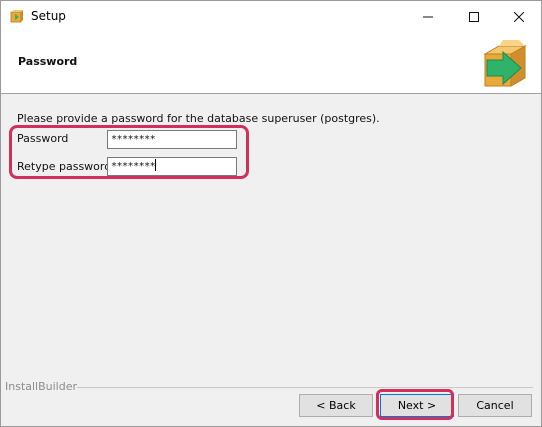  I want to click on minimize-icon, so click(428, 16).